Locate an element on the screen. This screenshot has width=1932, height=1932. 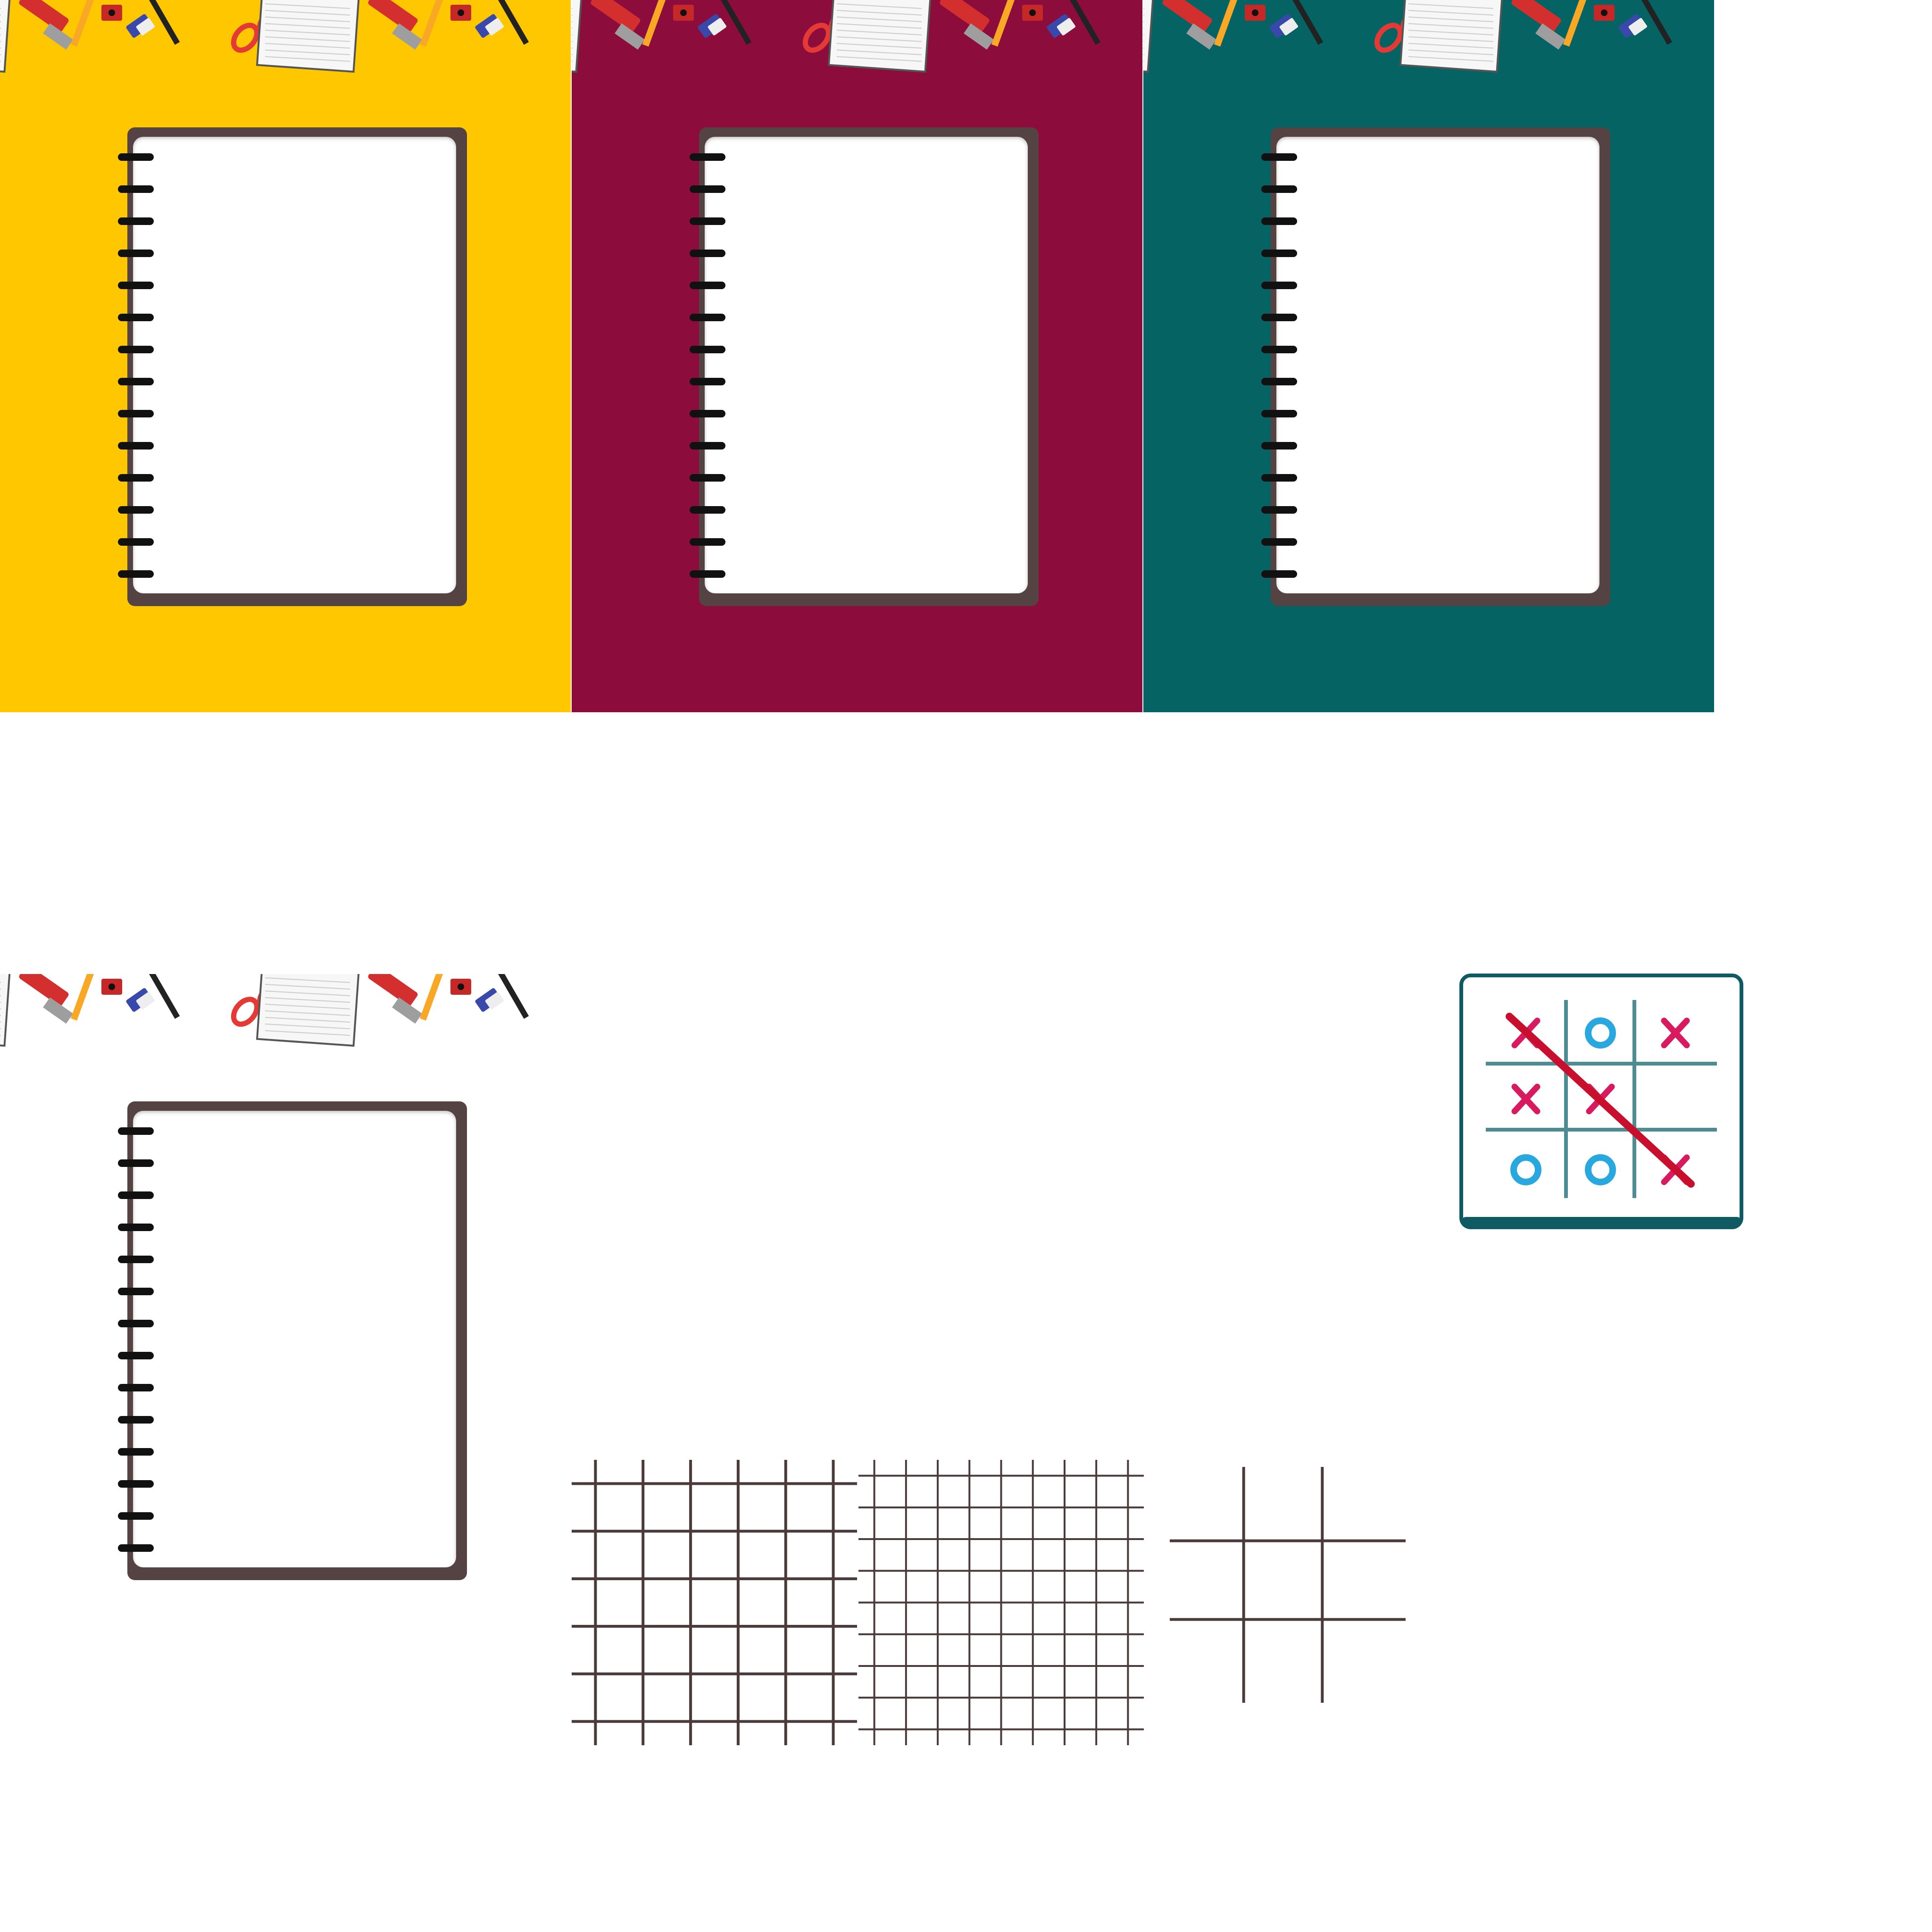
grid-6x6 is located at coordinates (714, 1603).